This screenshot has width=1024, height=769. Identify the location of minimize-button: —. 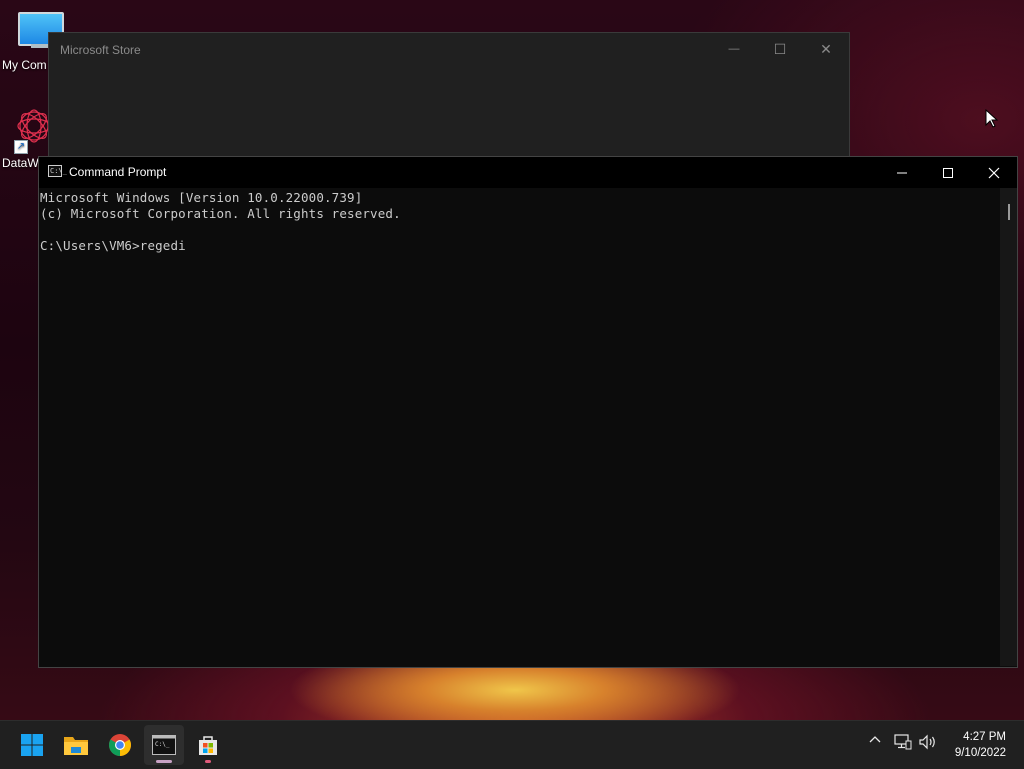
(734, 49).